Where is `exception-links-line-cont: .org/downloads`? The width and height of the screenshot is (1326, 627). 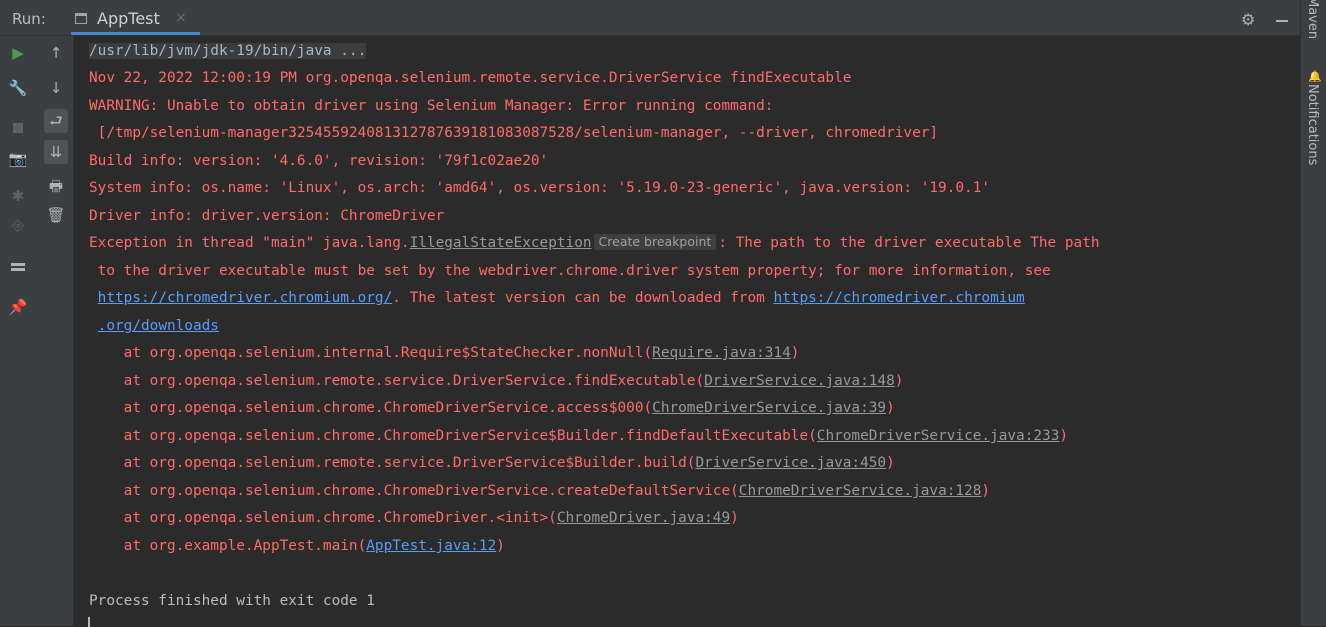
exception-links-line-cont: .org/downloads is located at coordinates (154, 326).